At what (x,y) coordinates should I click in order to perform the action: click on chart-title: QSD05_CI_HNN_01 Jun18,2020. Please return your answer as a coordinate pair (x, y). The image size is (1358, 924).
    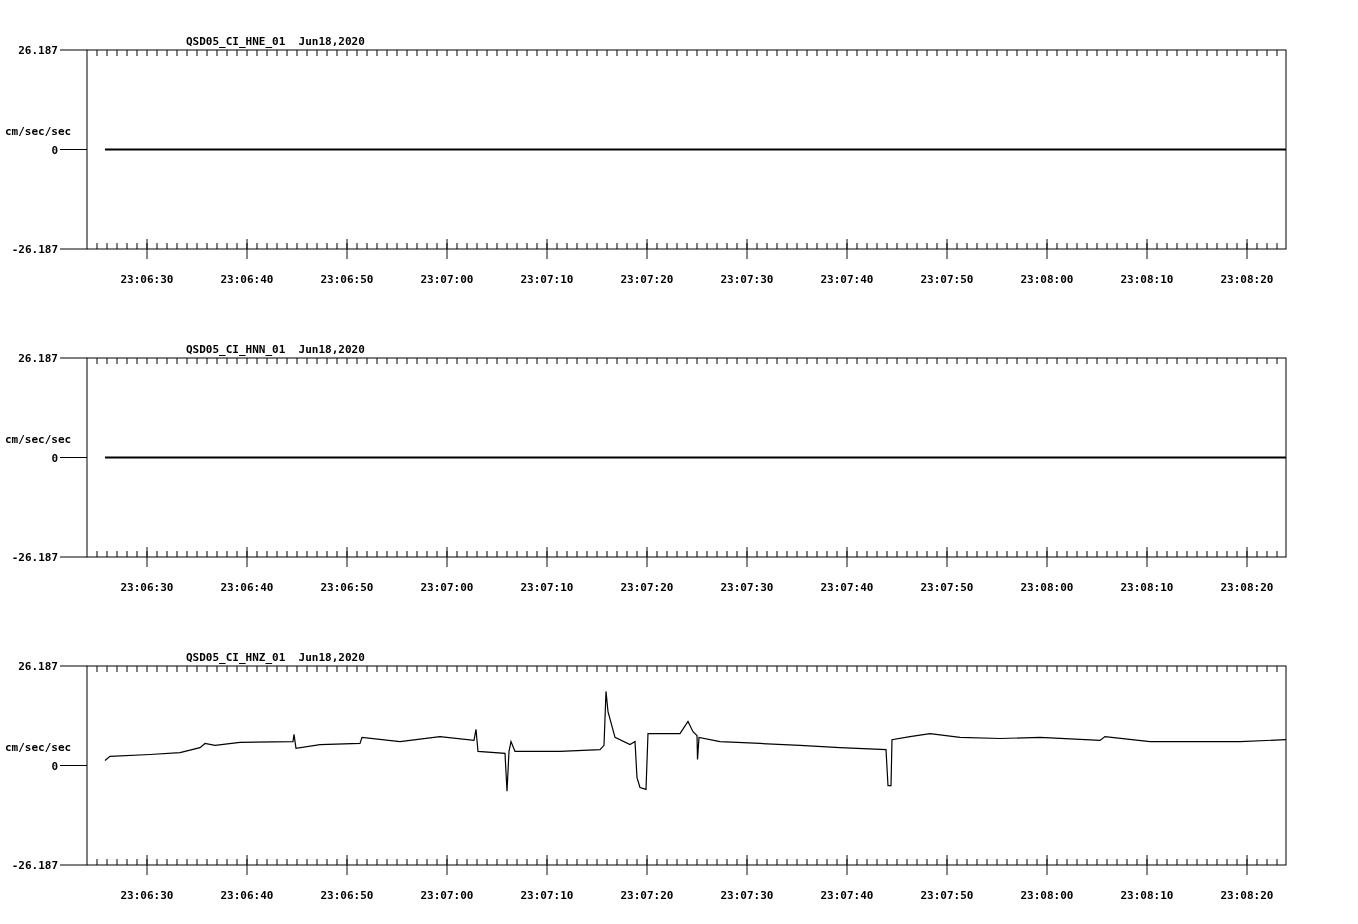
    Looking at the image, I should click on (275, 349).